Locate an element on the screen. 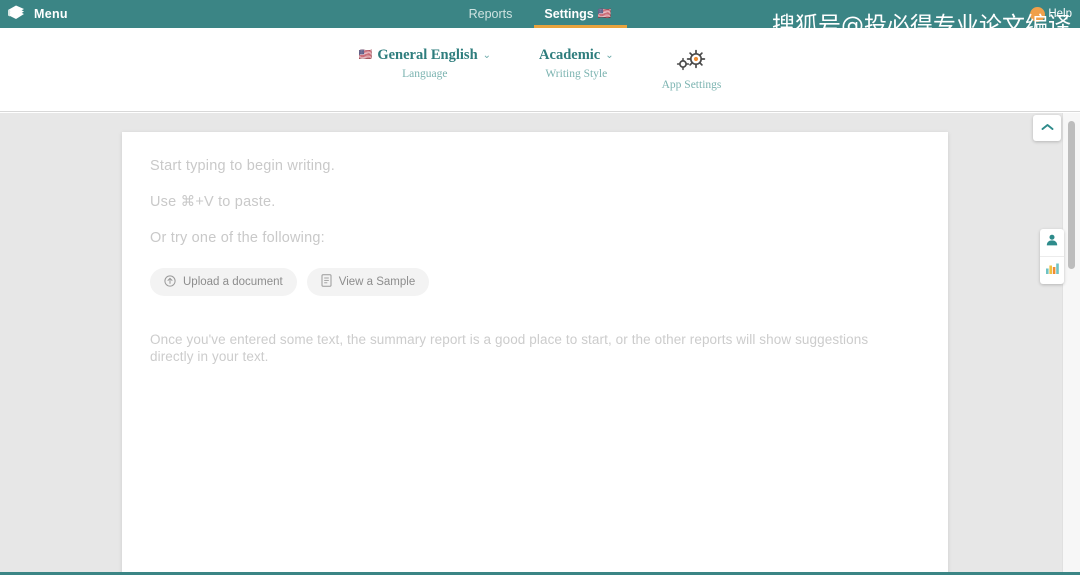 The width and height of the screenshot is (1080, 575). app-settings-label: App Settings is located at coordinates (691, 85).